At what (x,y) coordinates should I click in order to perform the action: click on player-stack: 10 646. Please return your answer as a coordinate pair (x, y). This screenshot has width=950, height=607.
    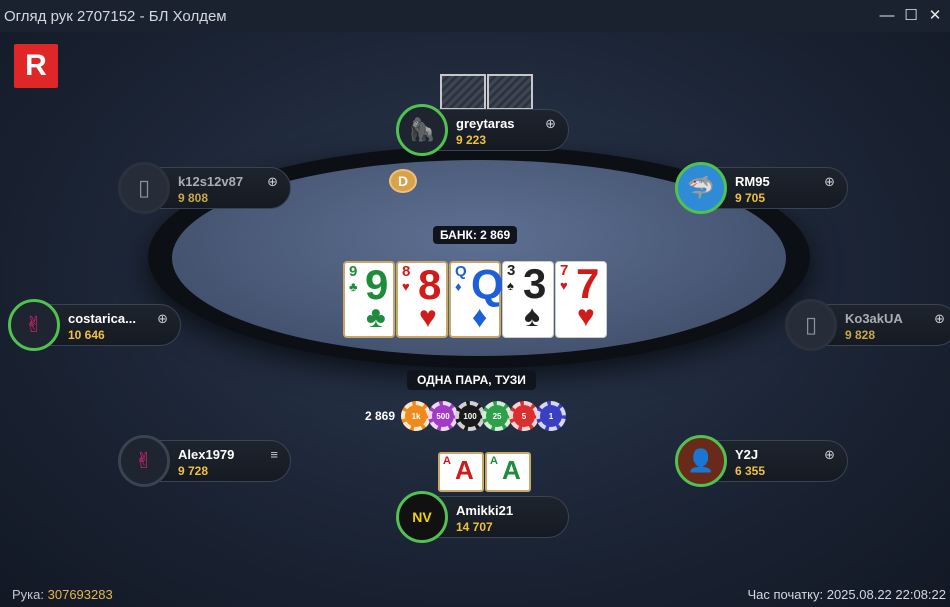
    Looking at the image, I should click on (86, 335).